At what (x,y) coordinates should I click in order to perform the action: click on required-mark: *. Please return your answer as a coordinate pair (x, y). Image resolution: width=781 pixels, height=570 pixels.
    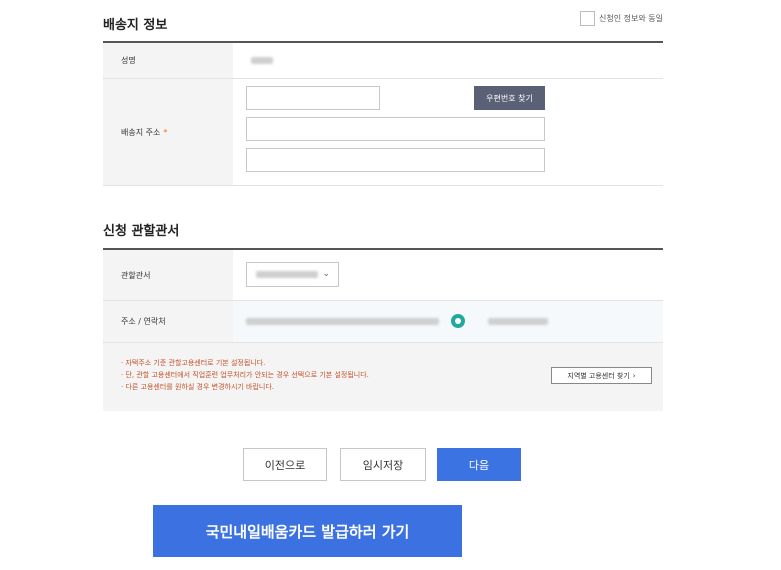
    Looking at the image, I should click on (165, 132).